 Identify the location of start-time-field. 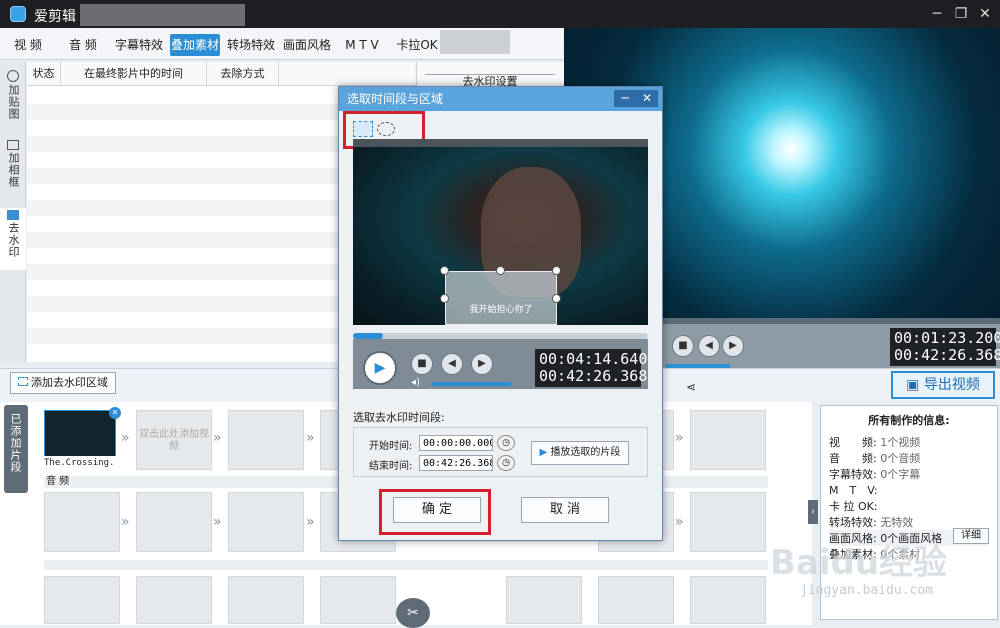
(456, 443).